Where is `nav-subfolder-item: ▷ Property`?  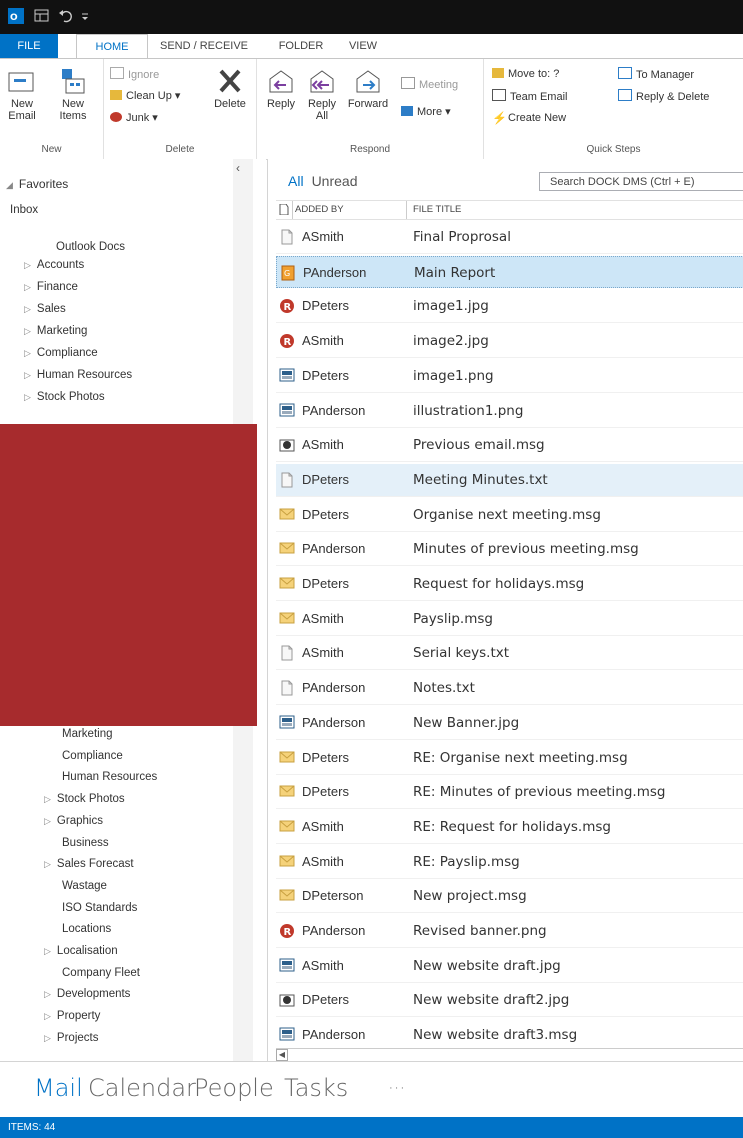 nav-subfolder-item: ▷ Property is located at coordinates (72, 1016).